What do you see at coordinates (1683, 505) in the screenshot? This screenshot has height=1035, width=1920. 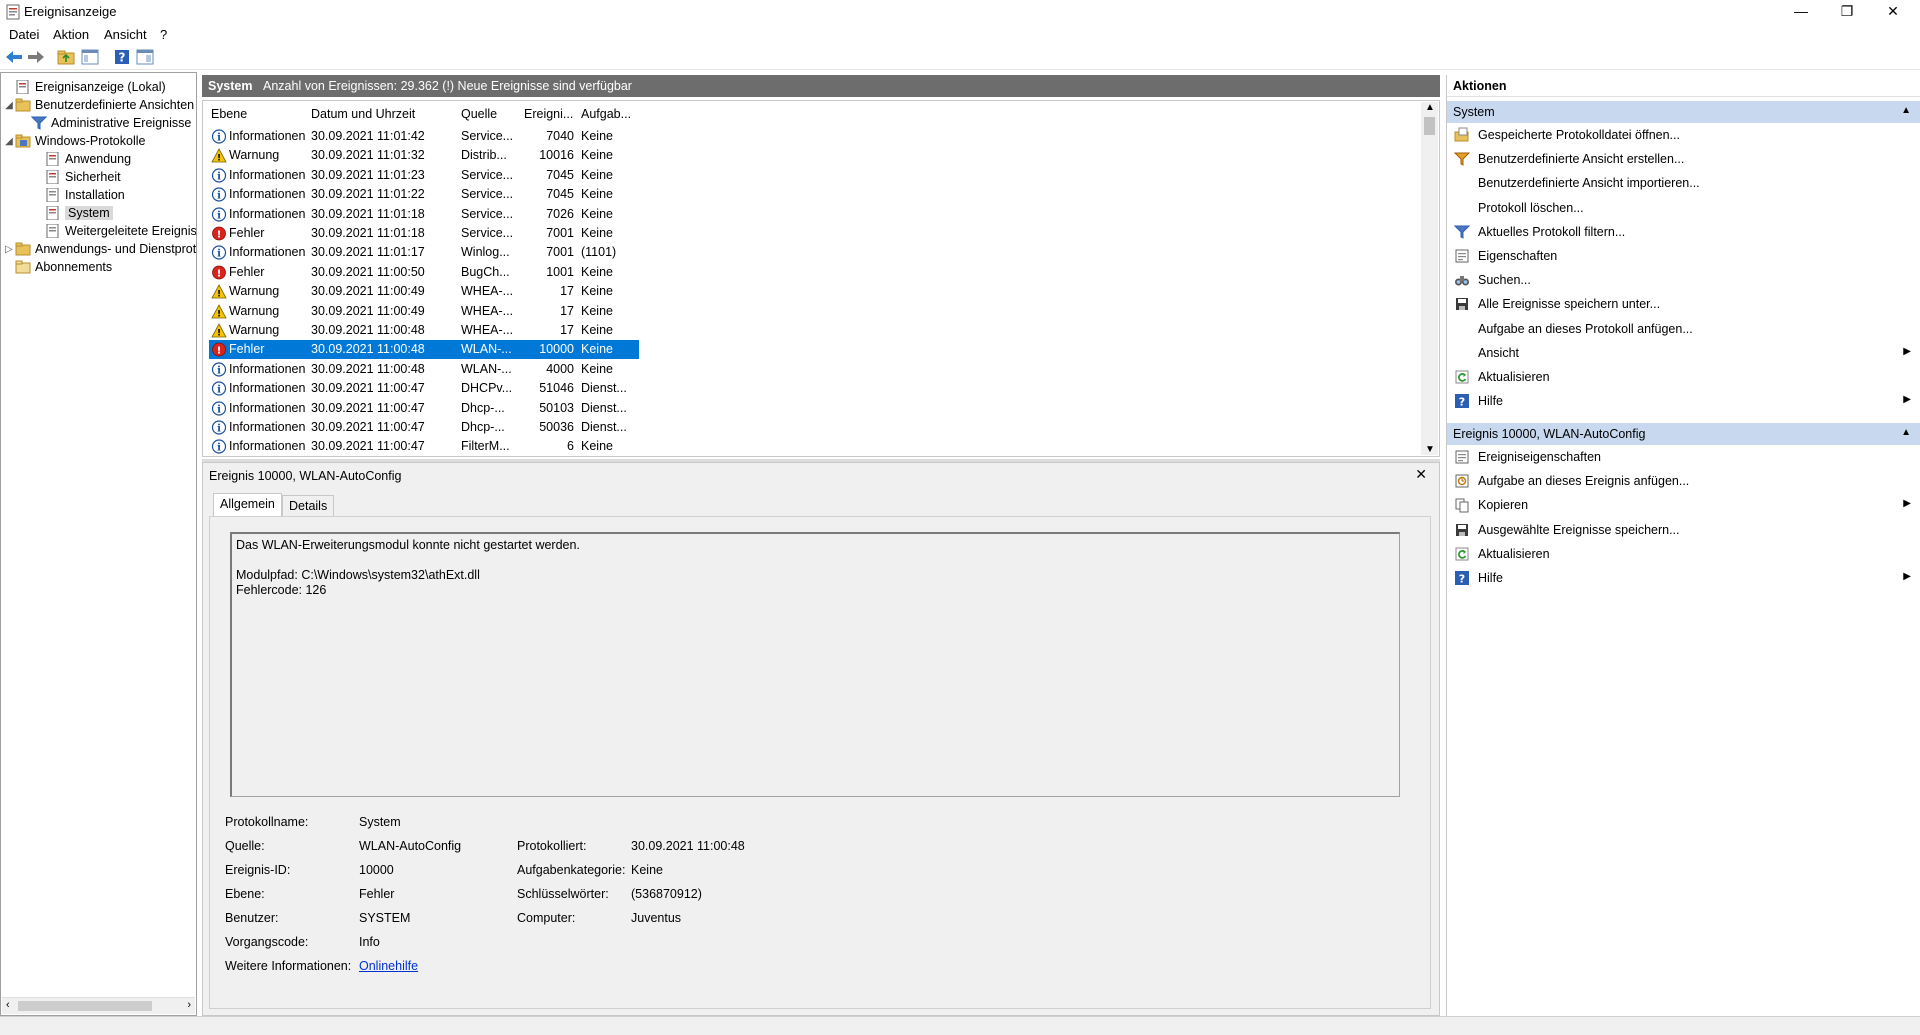 I see `action-kopieren: Kopieren ▶` at bounding box center [1683, 505].